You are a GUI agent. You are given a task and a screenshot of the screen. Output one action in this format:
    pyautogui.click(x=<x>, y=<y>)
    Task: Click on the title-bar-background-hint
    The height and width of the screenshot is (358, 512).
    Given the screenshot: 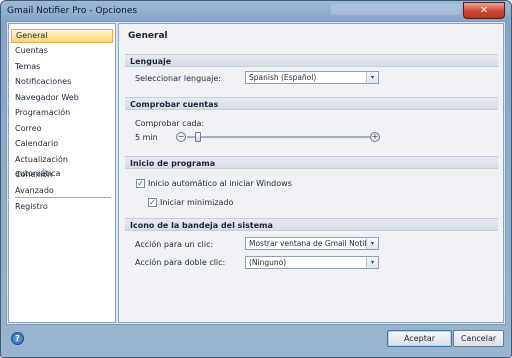 What is the action you would take?
    pyautogui.click(x=396, y=9)
    